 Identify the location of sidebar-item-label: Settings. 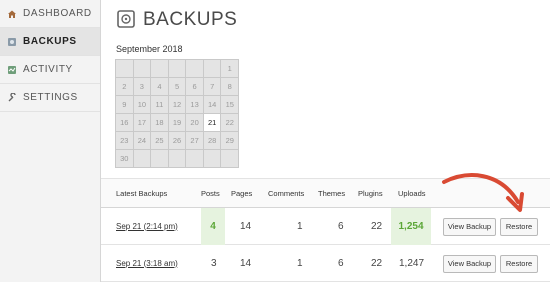
(50, 97).